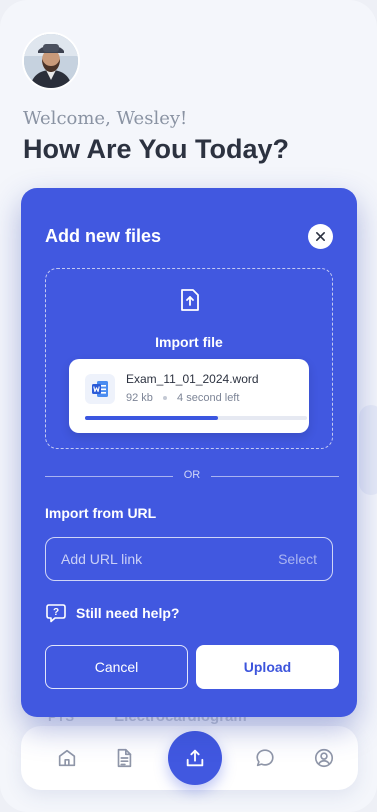  I want to click on document-icon, so click(124, 758).